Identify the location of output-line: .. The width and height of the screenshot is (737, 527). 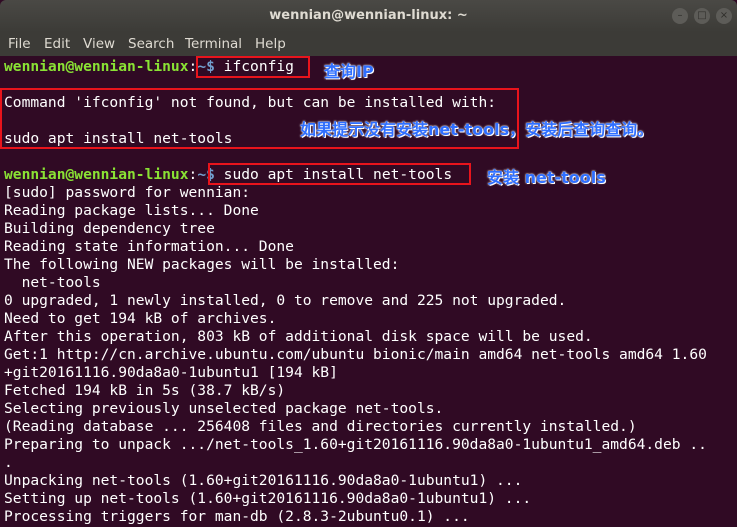
(8, 462).